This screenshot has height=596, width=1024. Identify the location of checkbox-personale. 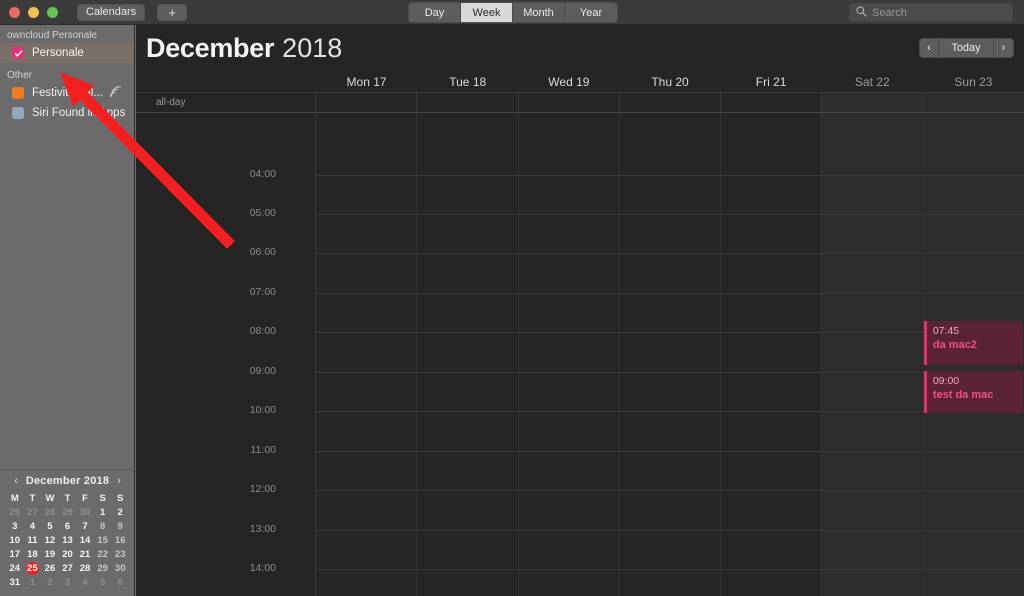
(18, 53).